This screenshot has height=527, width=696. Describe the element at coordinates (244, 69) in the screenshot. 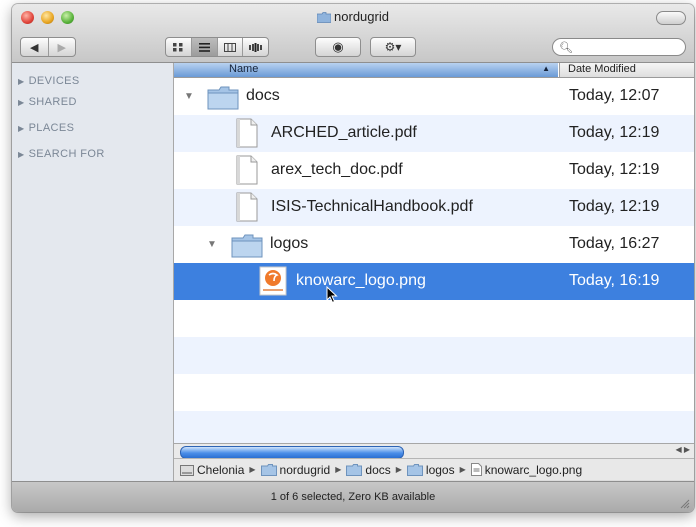

I see `name-column-label: Name` at that location.